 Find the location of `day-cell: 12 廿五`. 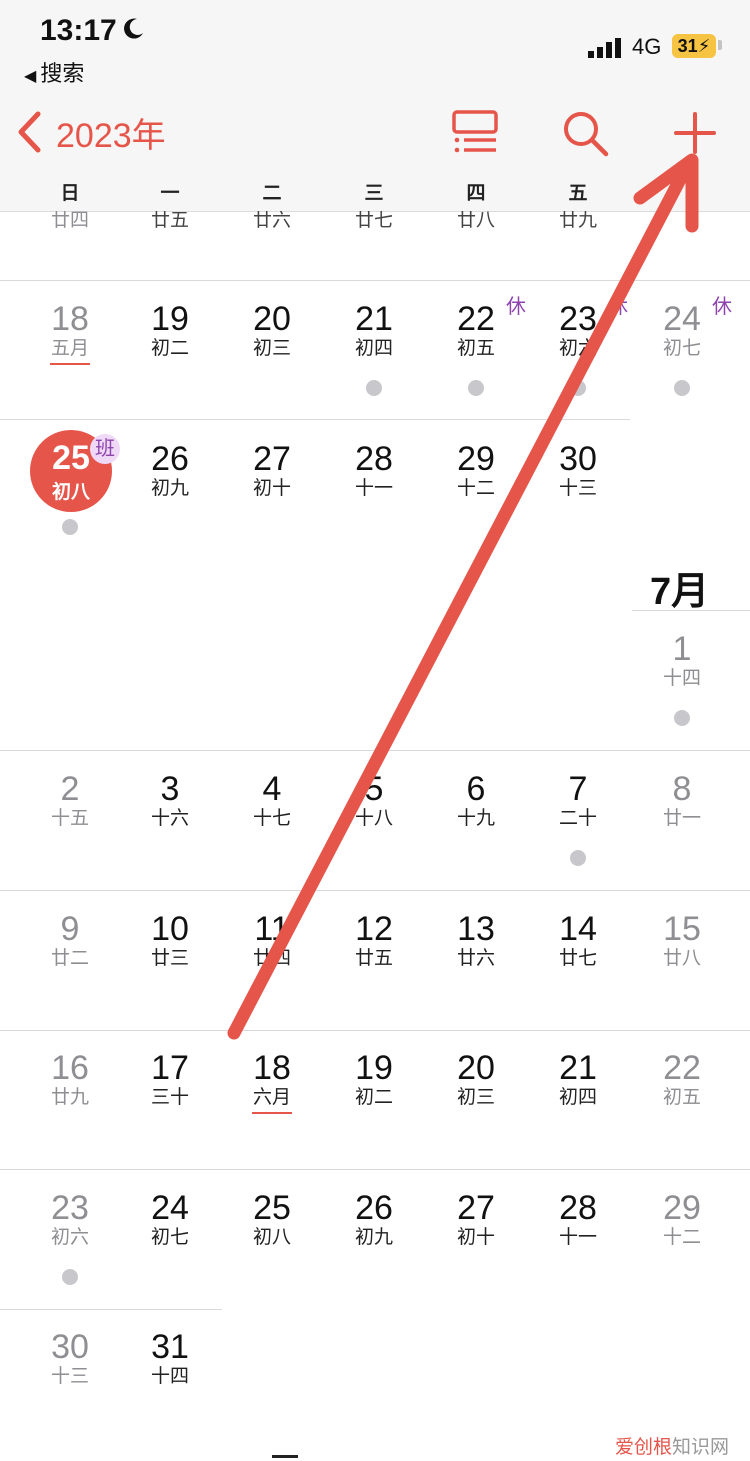

day-cell: 12 廿五 is located at coordinates (374, 940).